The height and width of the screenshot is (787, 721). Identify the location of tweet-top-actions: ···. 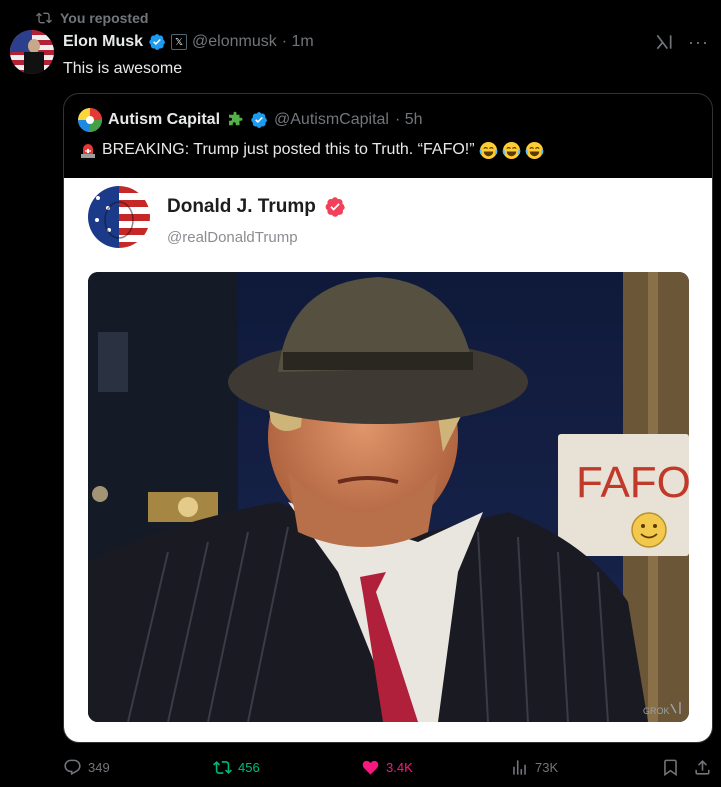
(681, 42).